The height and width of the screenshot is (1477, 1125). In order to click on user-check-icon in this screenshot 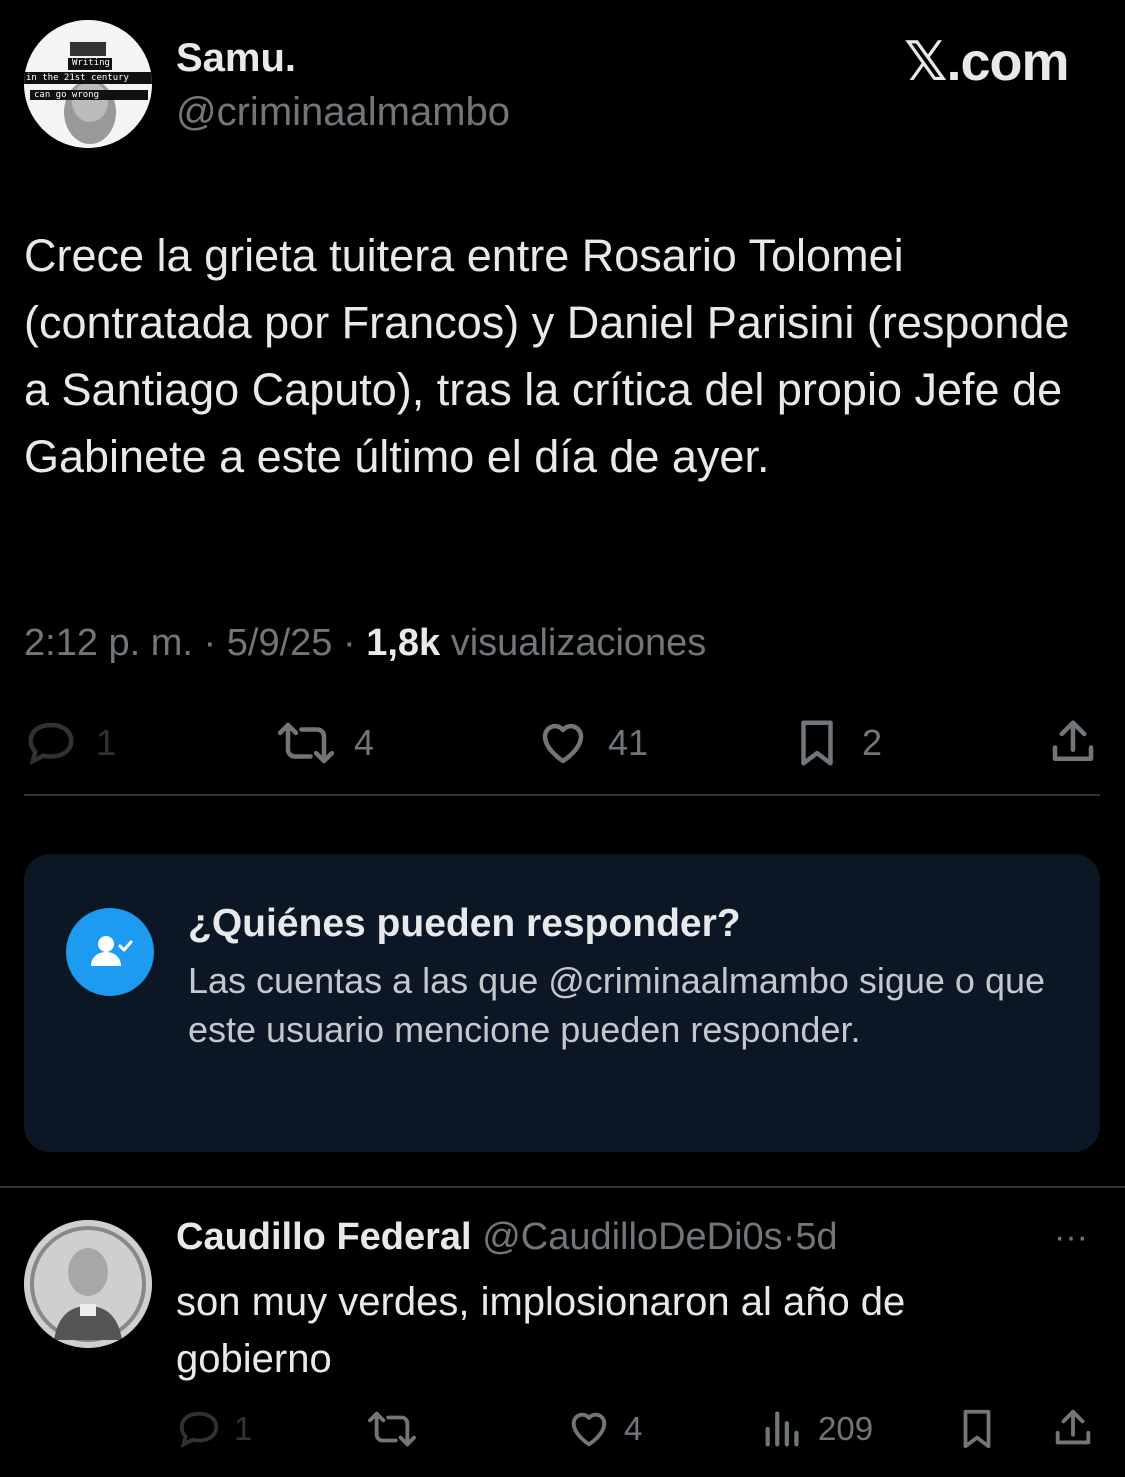, I will do `click(112, 951)`.